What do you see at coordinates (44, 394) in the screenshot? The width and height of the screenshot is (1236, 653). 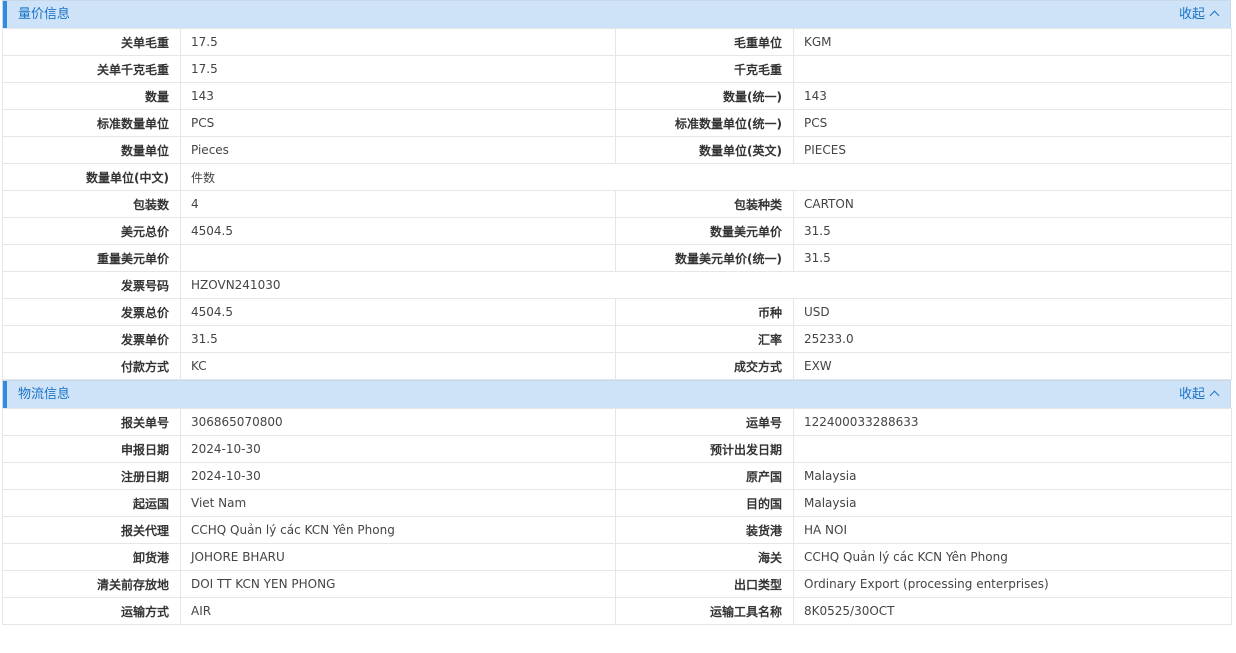 I see `section-title: 物流信息` at bounding box center [44, 394].